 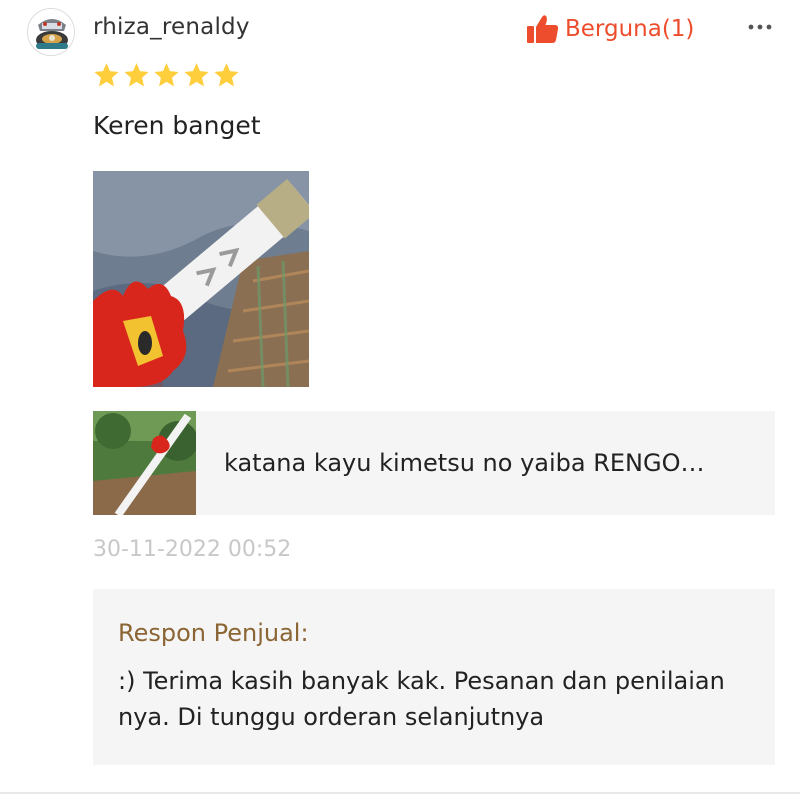 What do you see at coordinates (177, 125) in the screenshot?
I see `review-comment: Keren banget` at bounding box center [177, 125].